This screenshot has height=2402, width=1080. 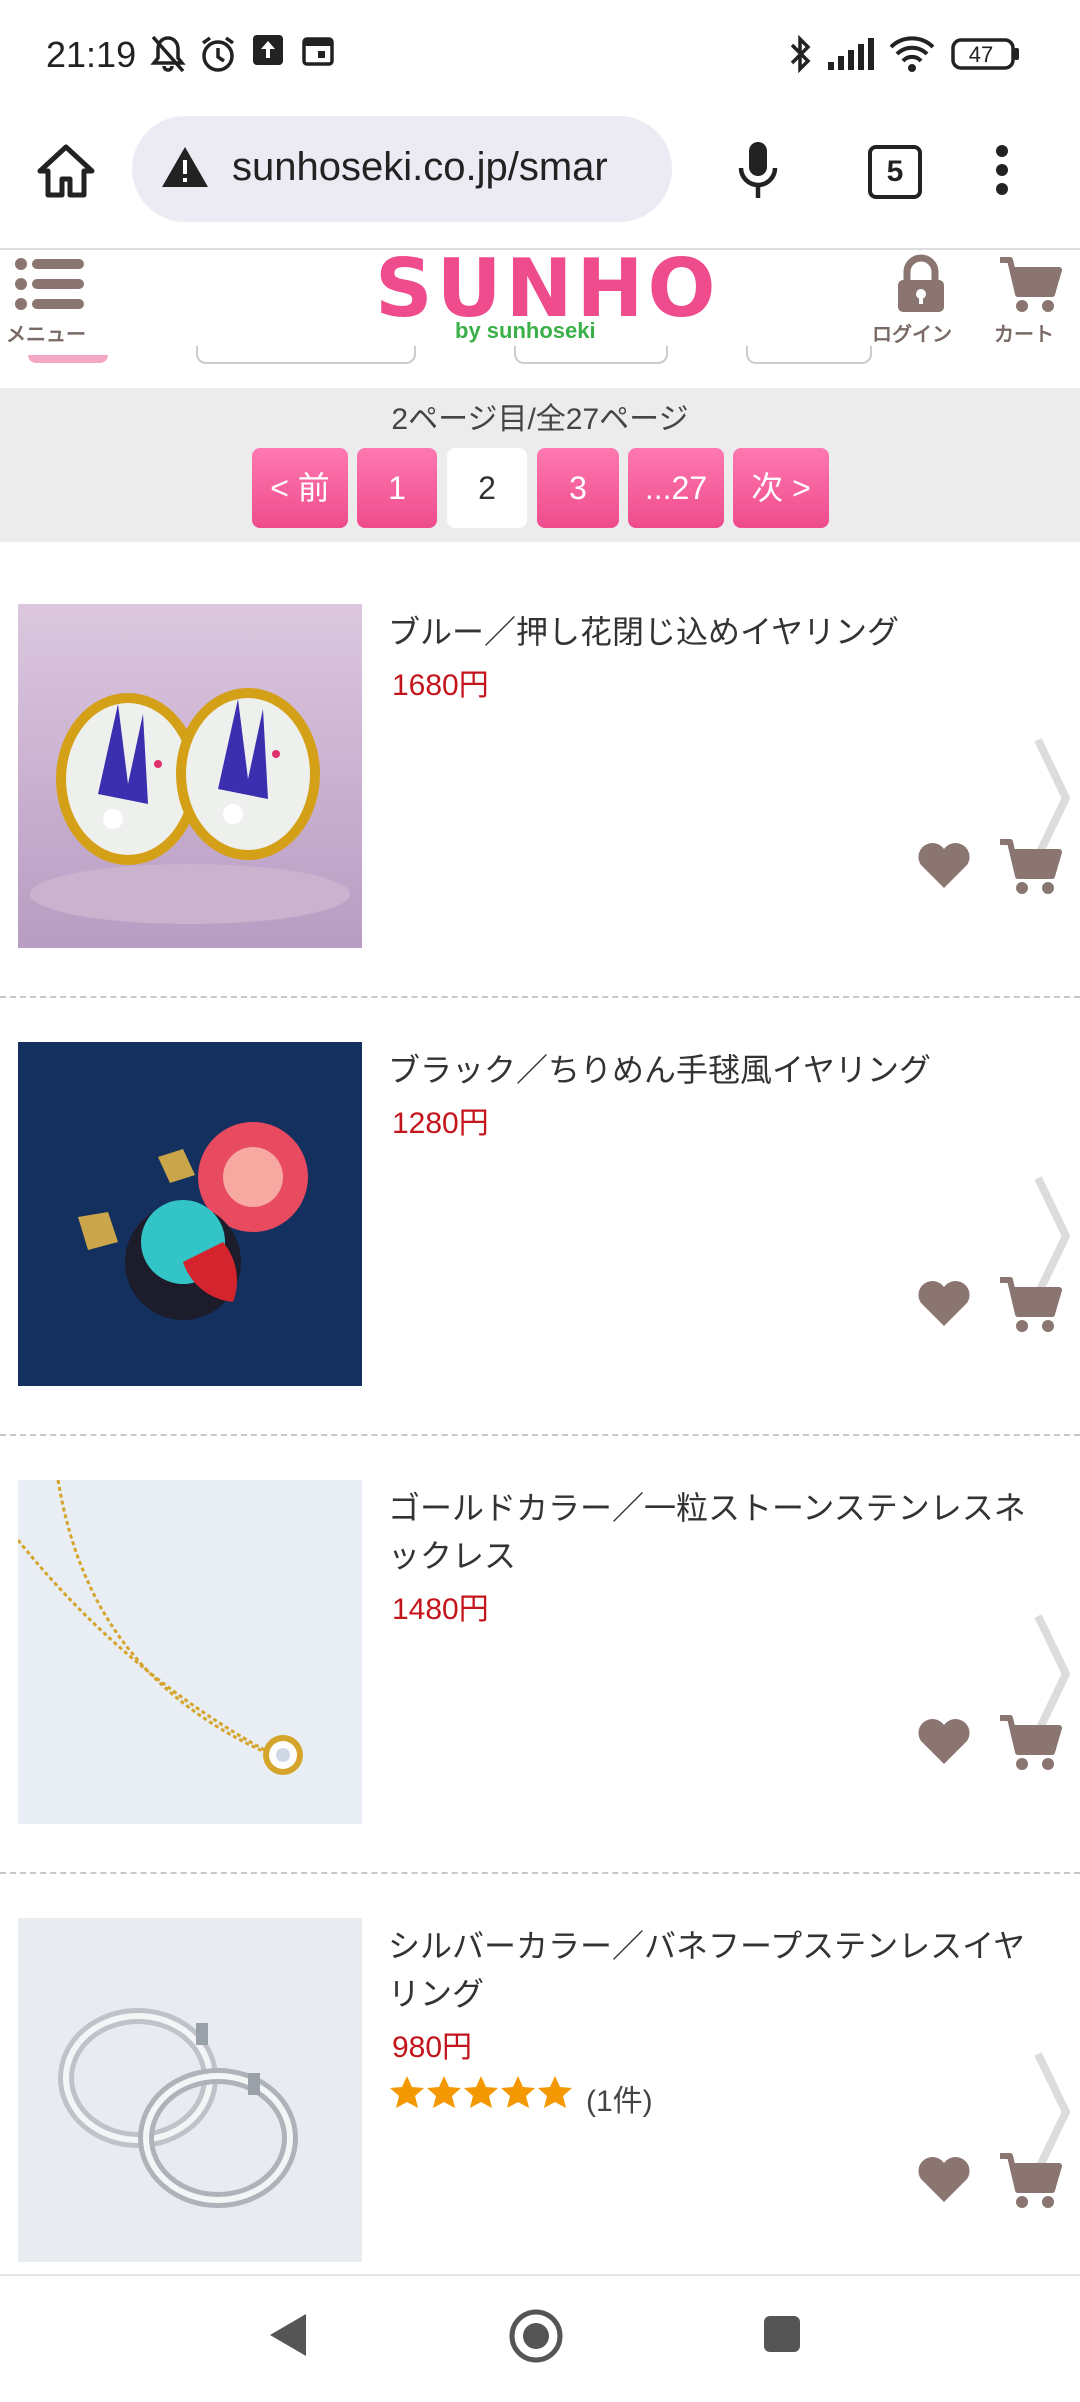 What do you see at coordinates (50, 284) in the screenshot?
I see `menu-icon` at bounding box center [50, 284].